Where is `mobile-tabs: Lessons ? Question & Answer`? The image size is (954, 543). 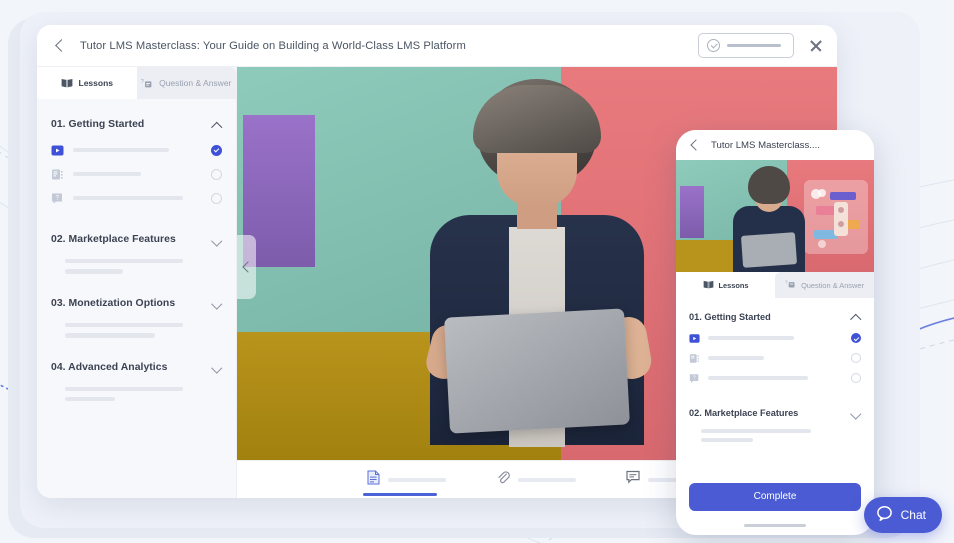 mobile-tabs: Lessons ? Question & Answer is located at coordinates (775, 285).